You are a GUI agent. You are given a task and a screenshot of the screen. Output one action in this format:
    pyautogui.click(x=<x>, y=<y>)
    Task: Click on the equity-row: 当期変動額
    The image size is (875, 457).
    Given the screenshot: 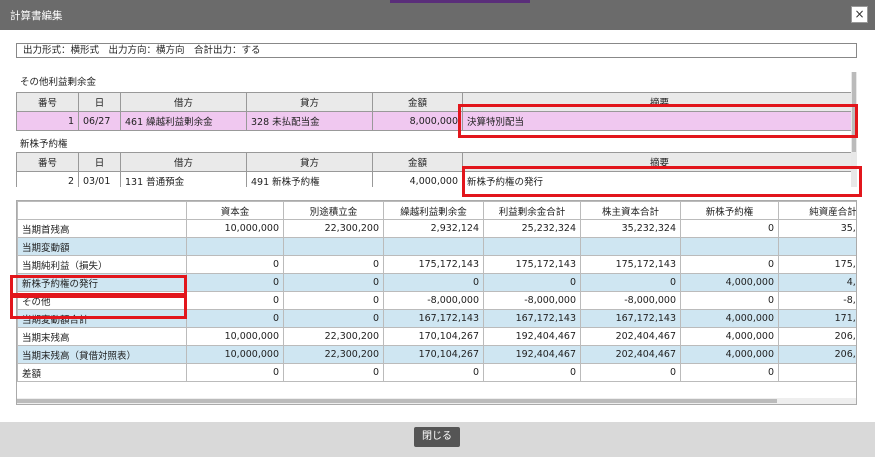 What is the action you would take?
    pyautogui.click(x=436, y=246)
    